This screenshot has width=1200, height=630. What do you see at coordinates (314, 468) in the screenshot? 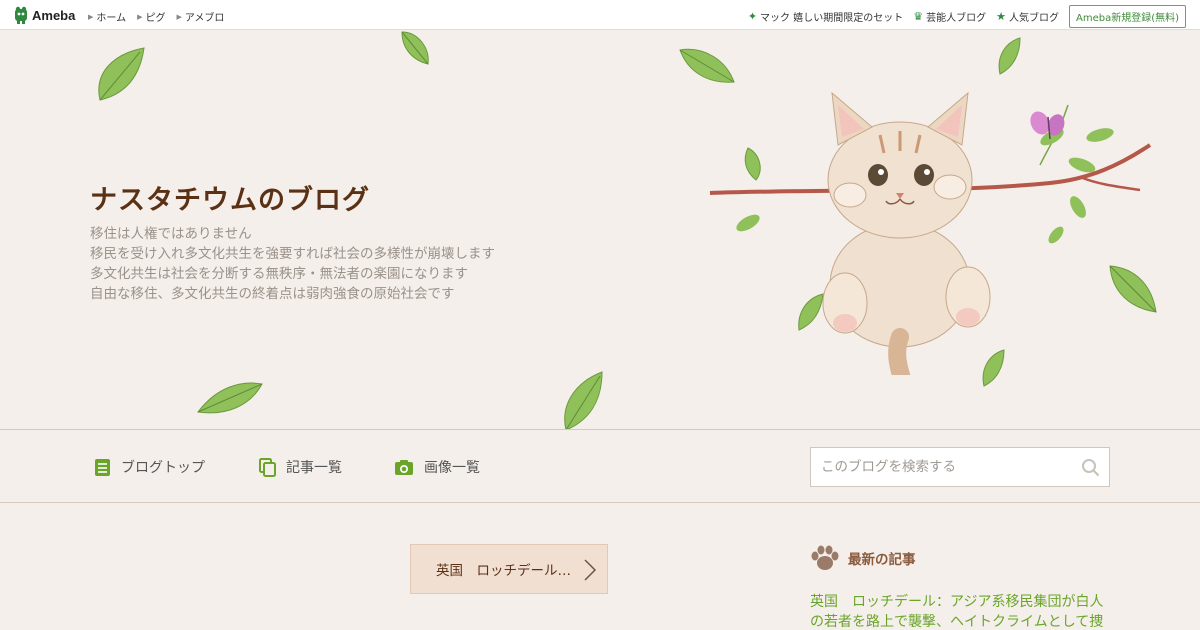
I see `nav-label: 記事一覧` at bounding box center [314, 468].